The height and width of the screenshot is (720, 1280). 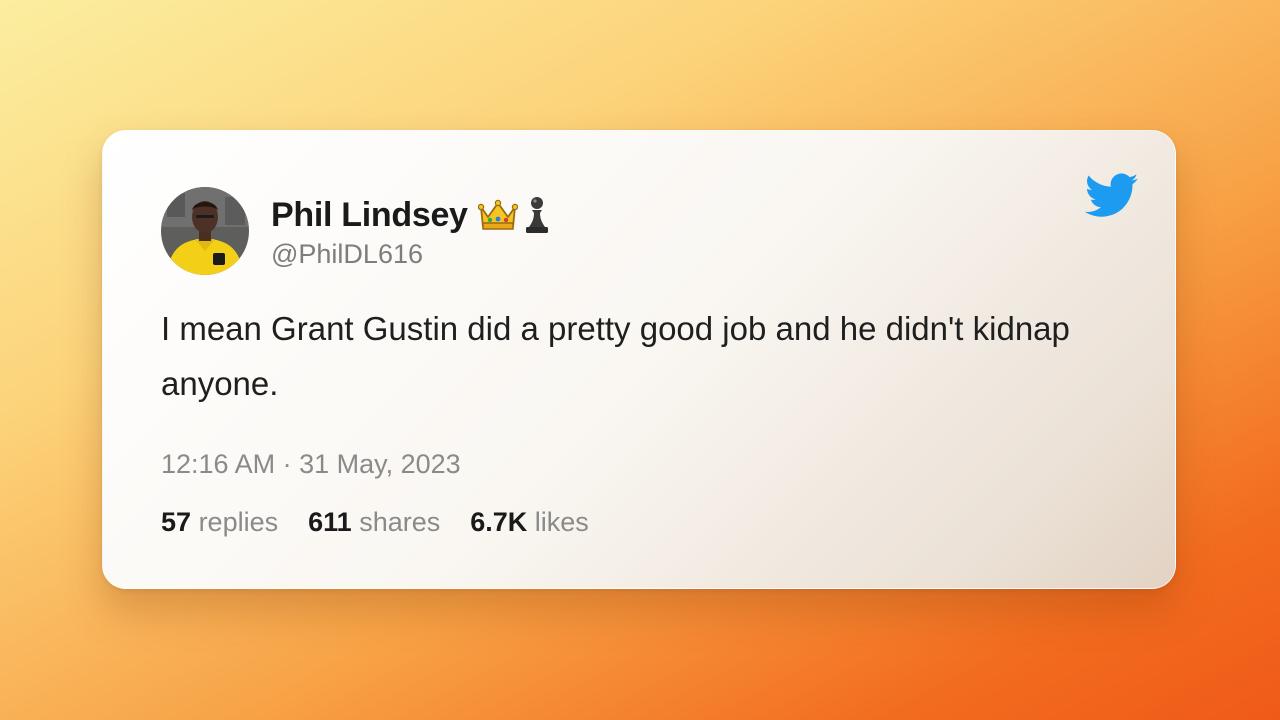 I want to click on name-row: Phil Lindsey, so click(x=411, y=215).